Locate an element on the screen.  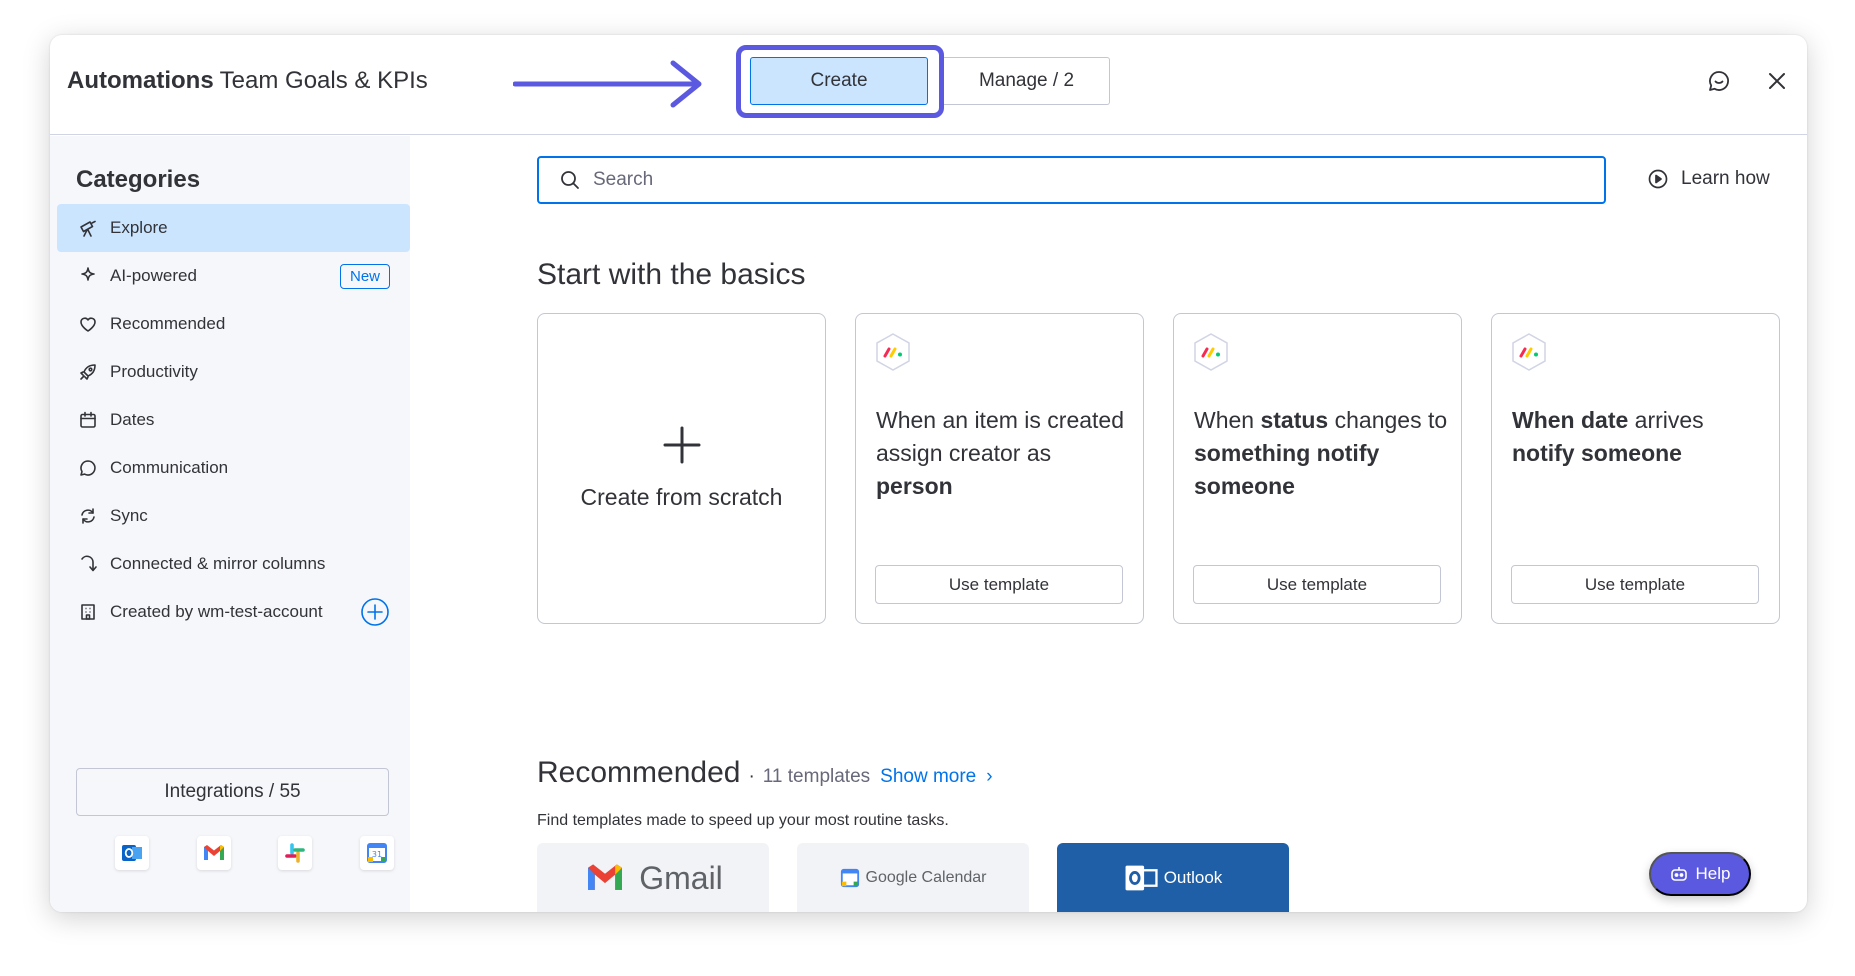
outlook-icon is located at coordinates (132, 853).